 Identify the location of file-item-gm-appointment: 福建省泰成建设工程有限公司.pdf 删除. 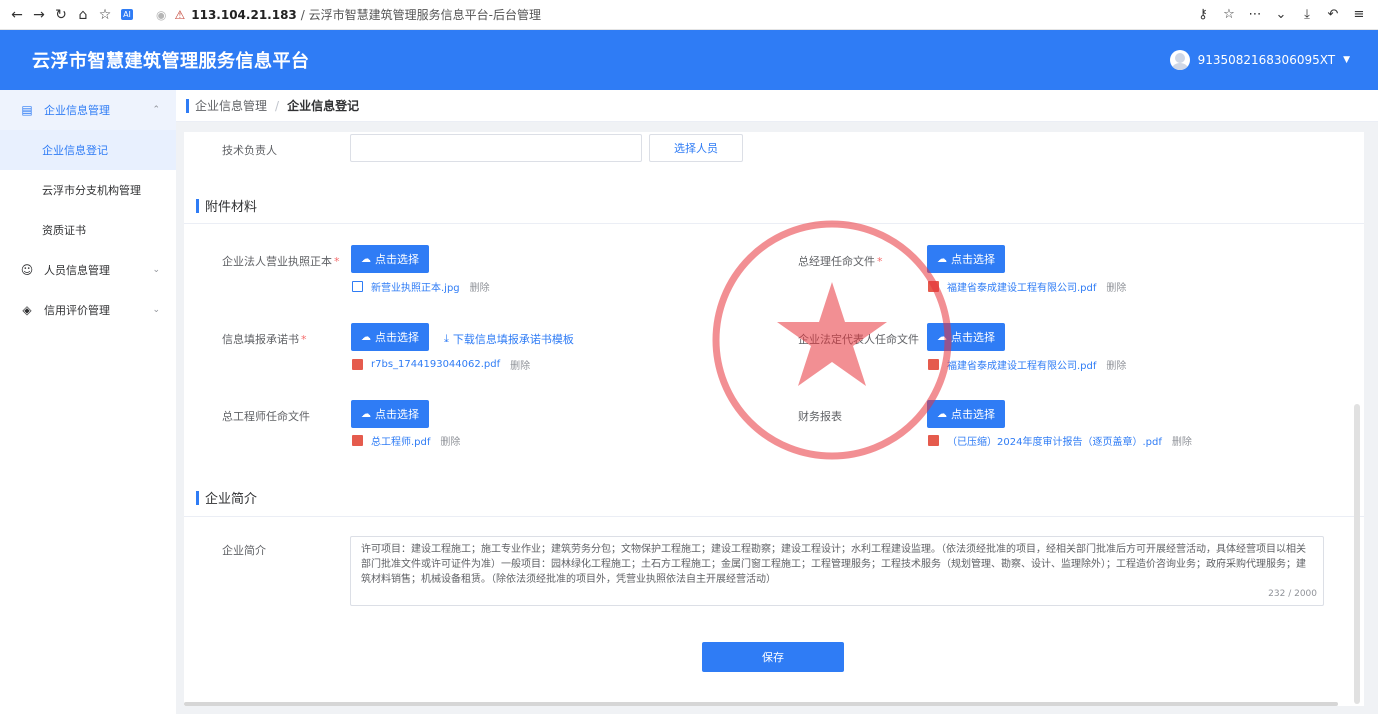
(1027, 286).